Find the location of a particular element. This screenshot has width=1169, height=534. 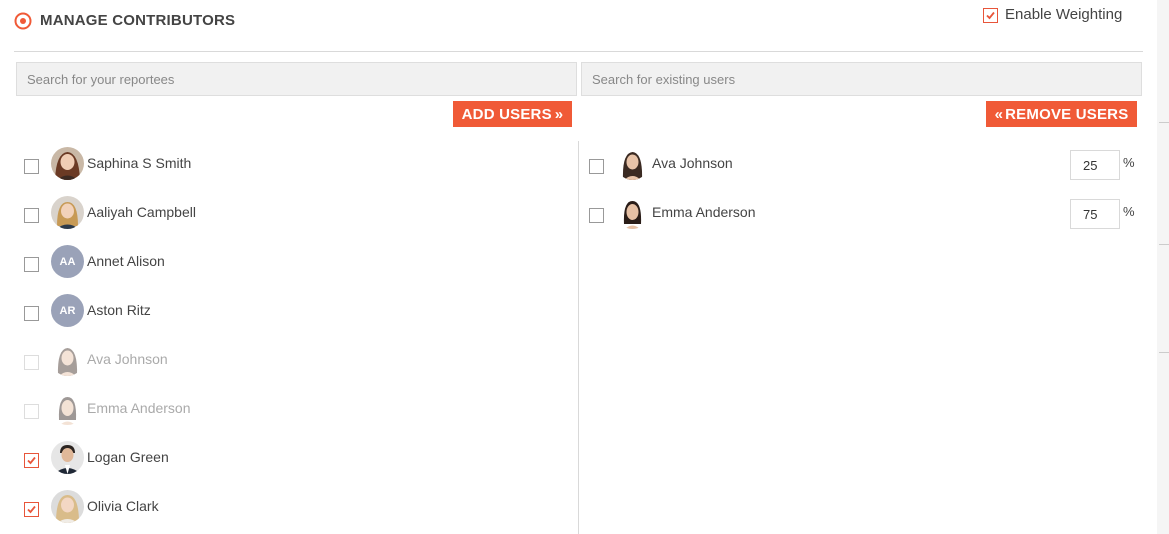

reportees-search-input is located at coordinates (296, 79).